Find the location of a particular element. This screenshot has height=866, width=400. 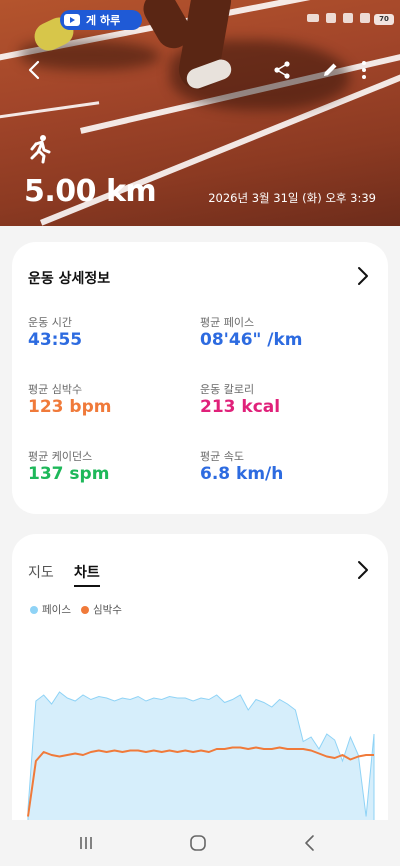

metric-label-calories: 운동 칼로리 is located at coordinates (227, 389).